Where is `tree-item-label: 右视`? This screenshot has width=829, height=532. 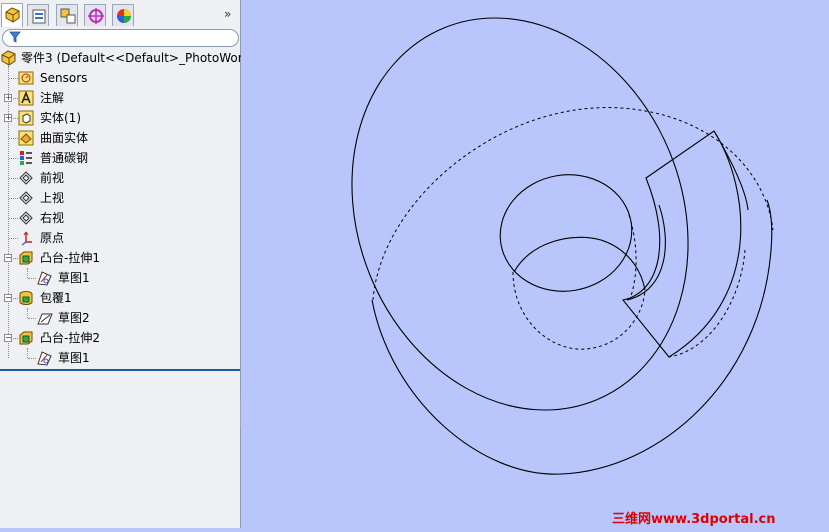 tree-item-label: 右视 is located at coordinates (52, 218).